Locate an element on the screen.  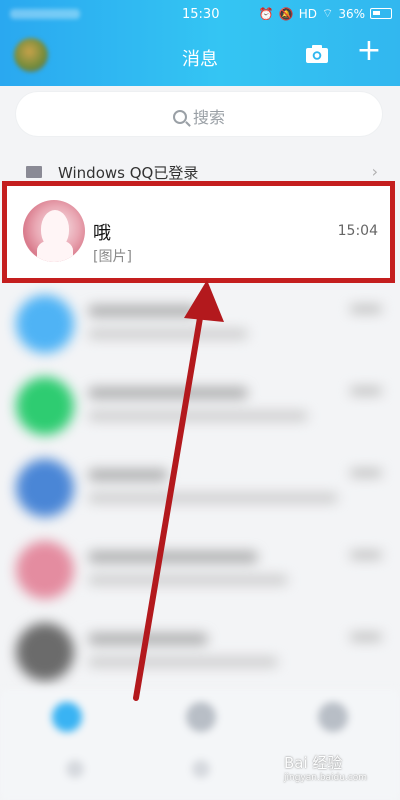
header-bar: 15:30 ⏰ 🔕 HD ⌔ 36% 消息 + is located at coordinates (200, 43).